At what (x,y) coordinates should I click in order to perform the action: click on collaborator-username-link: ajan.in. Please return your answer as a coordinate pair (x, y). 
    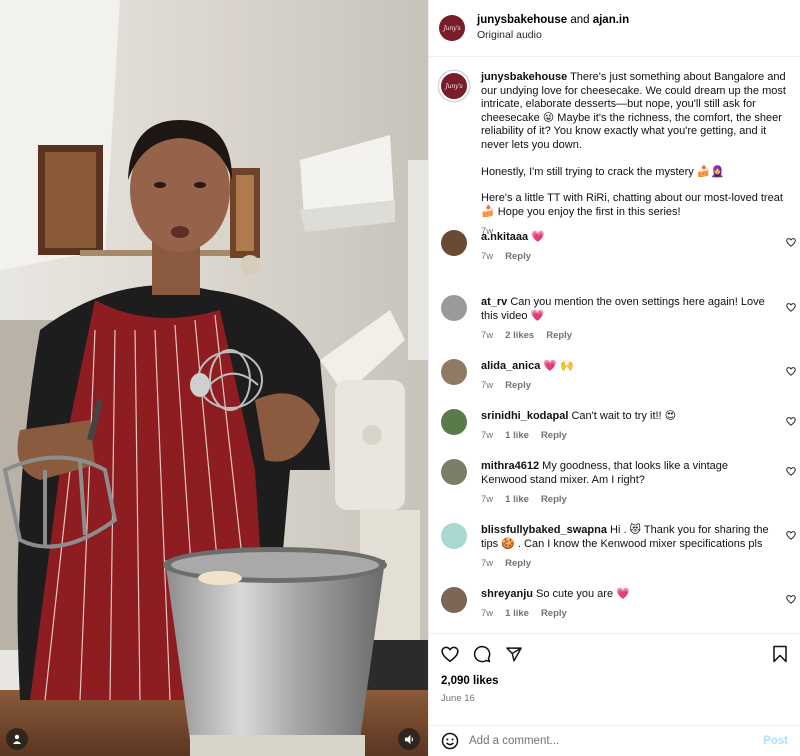
    Looking at the image, I should click on (611, 20).